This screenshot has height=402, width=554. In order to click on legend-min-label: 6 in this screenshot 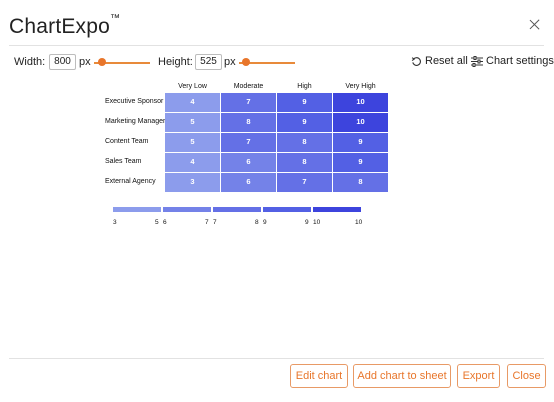, I will do `click(165, 222)`.